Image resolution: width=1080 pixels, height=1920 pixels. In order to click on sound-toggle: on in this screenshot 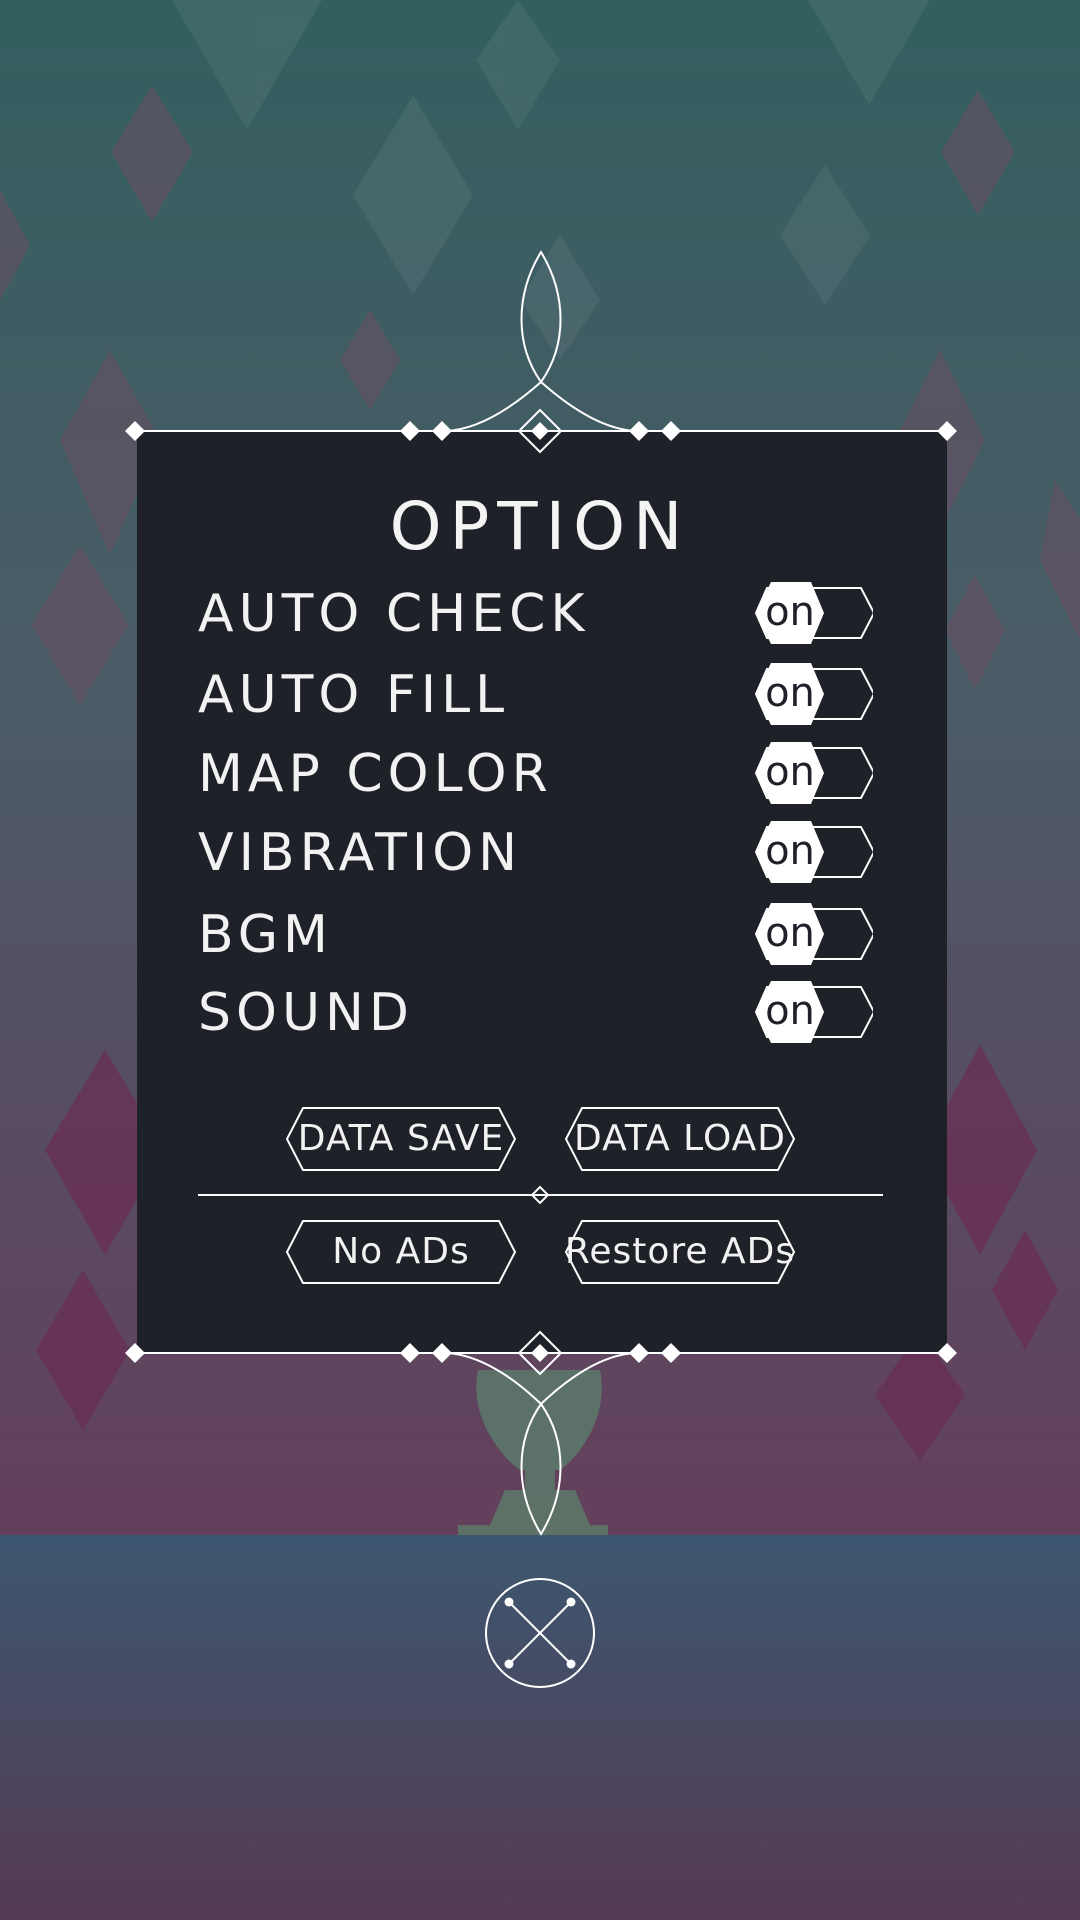, I will do `click(813, 1012)`.